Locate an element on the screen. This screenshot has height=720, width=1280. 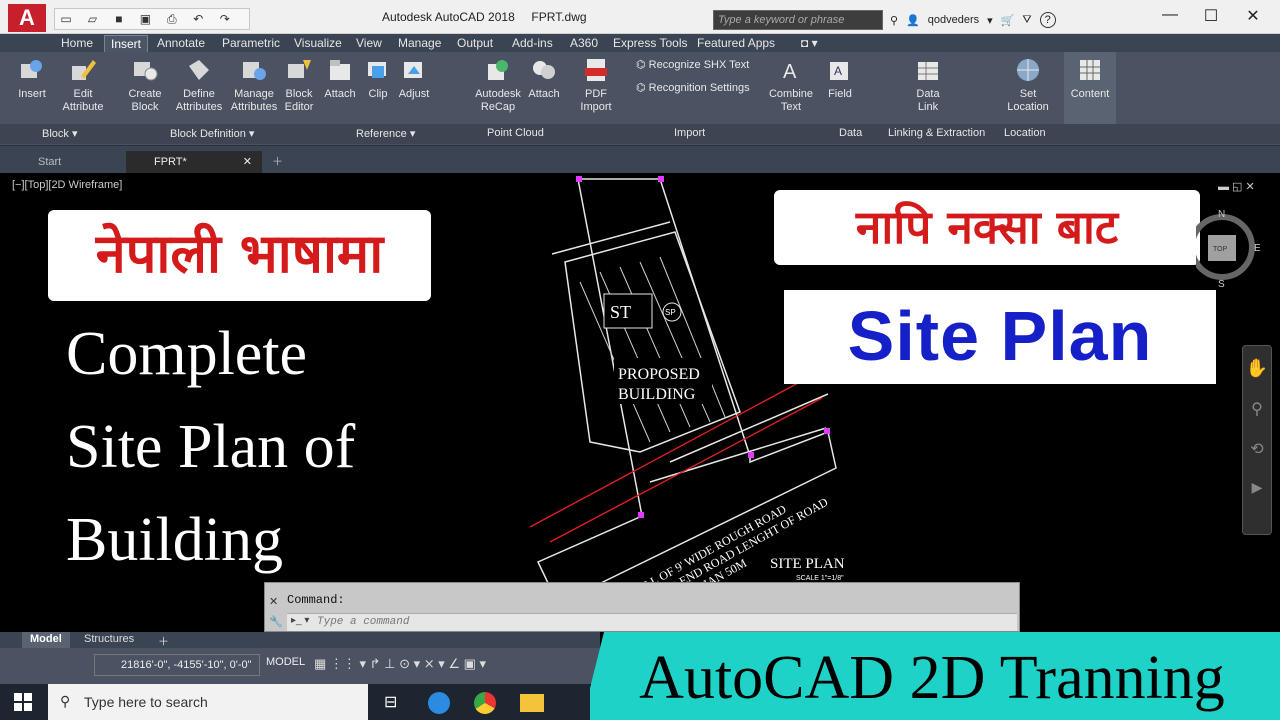
compass-n: N is located at coordinates (1221, 214).